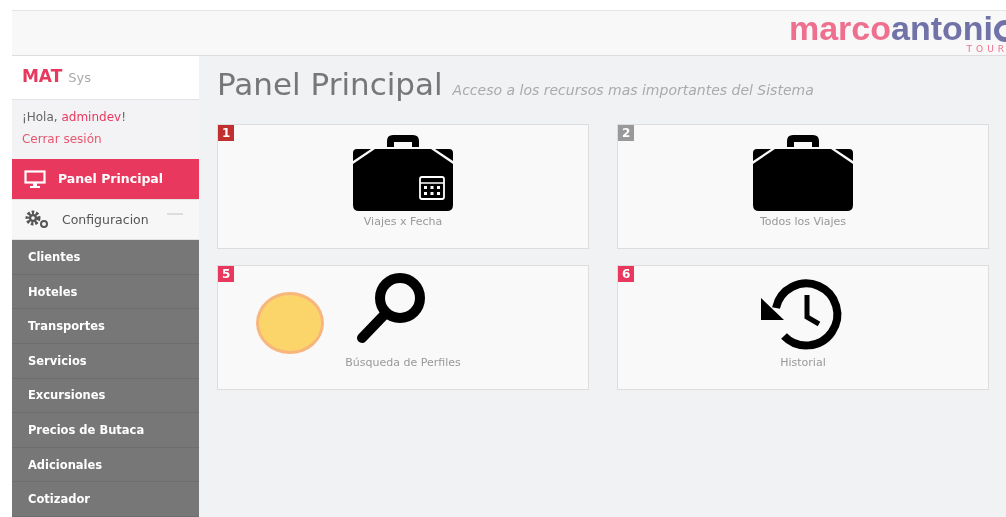  I want to click on card-label: Viajes x Fecha, so click(403, 221).